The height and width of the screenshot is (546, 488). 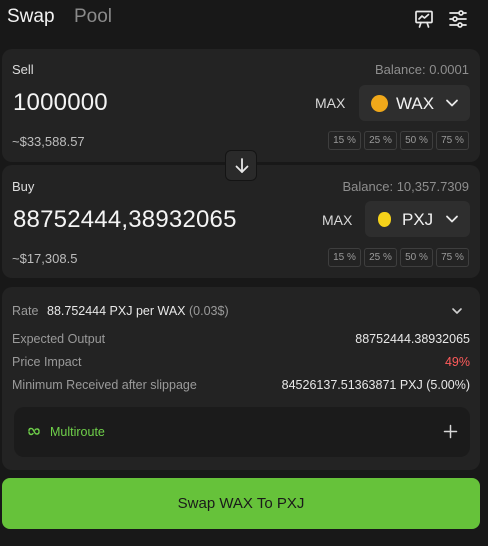 I want to click on sell-usd-value: ~$33,588.57, so click(x=48, y=141).